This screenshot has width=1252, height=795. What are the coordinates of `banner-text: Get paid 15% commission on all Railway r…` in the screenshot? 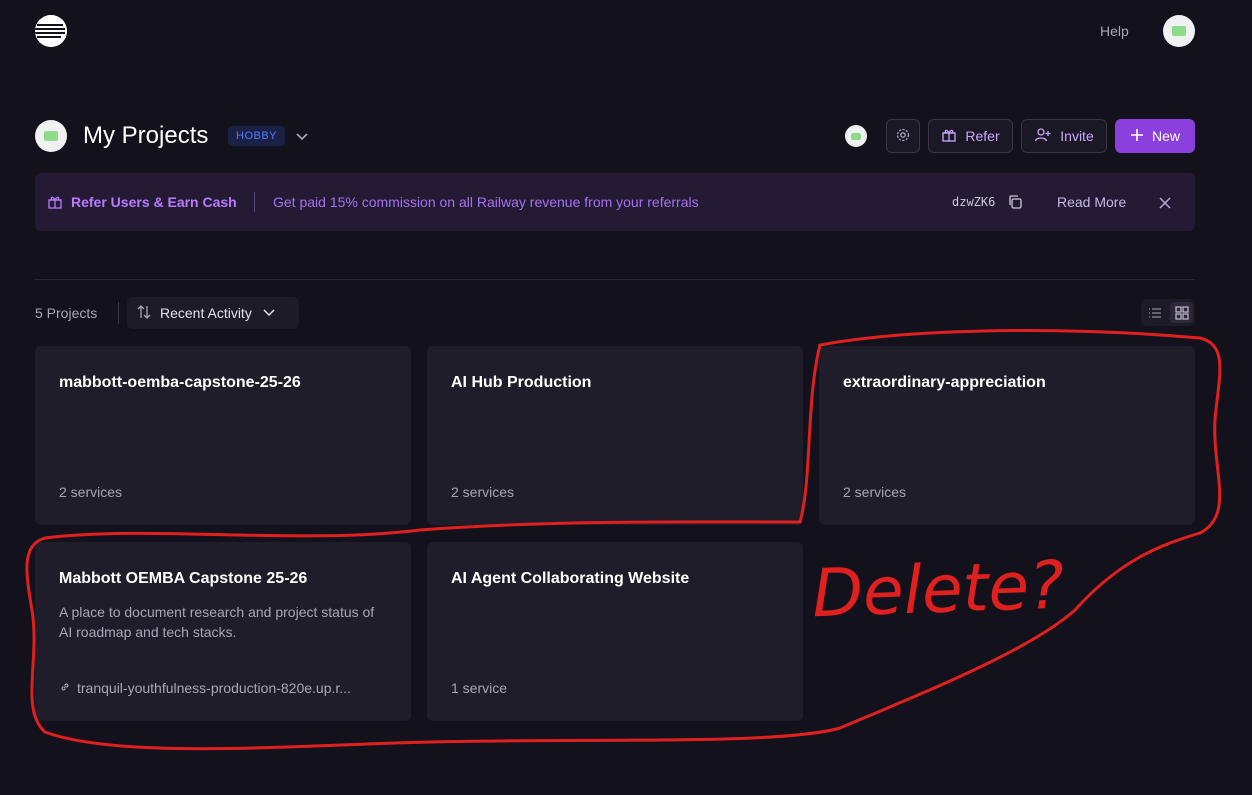 It's located at (486, 202).